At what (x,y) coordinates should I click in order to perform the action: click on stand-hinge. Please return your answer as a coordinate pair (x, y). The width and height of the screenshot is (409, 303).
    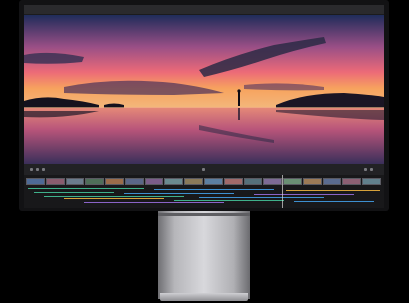
    Looking at the image, I should click on (204, 214).